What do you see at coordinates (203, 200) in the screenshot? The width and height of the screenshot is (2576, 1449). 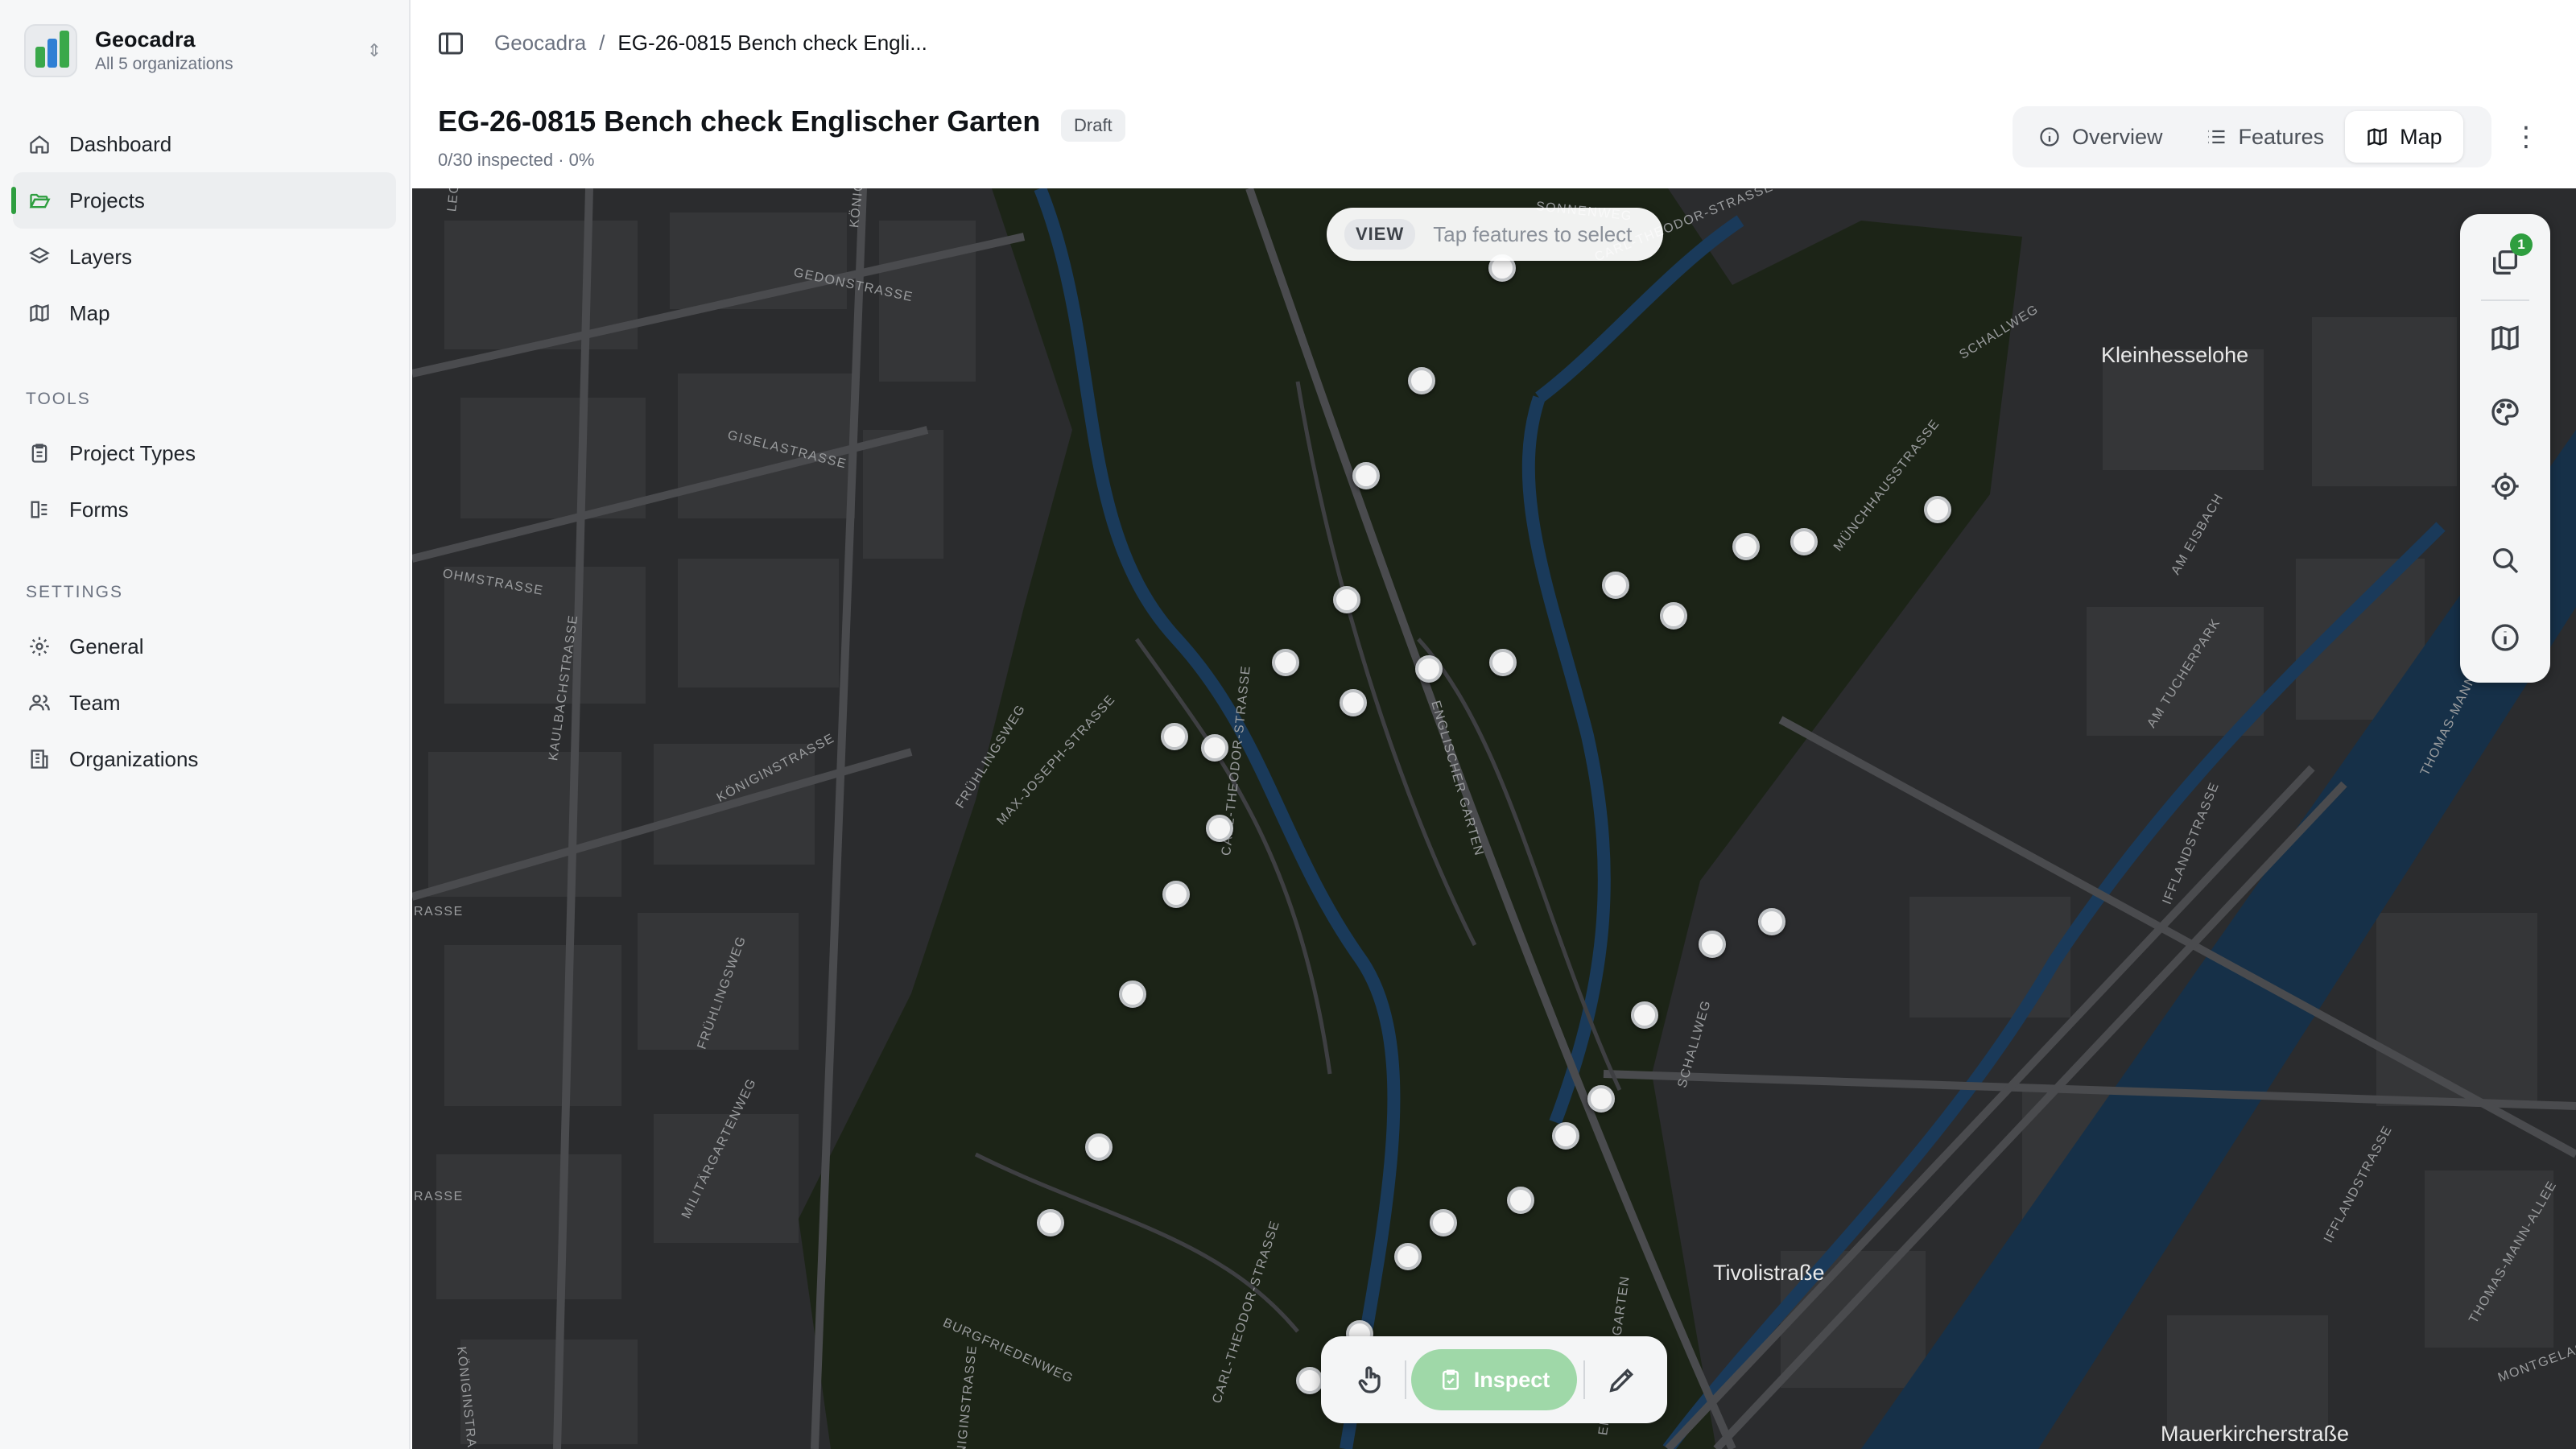 I see `sidebar-item-projects: Projects` at bounding box center [203, 200].